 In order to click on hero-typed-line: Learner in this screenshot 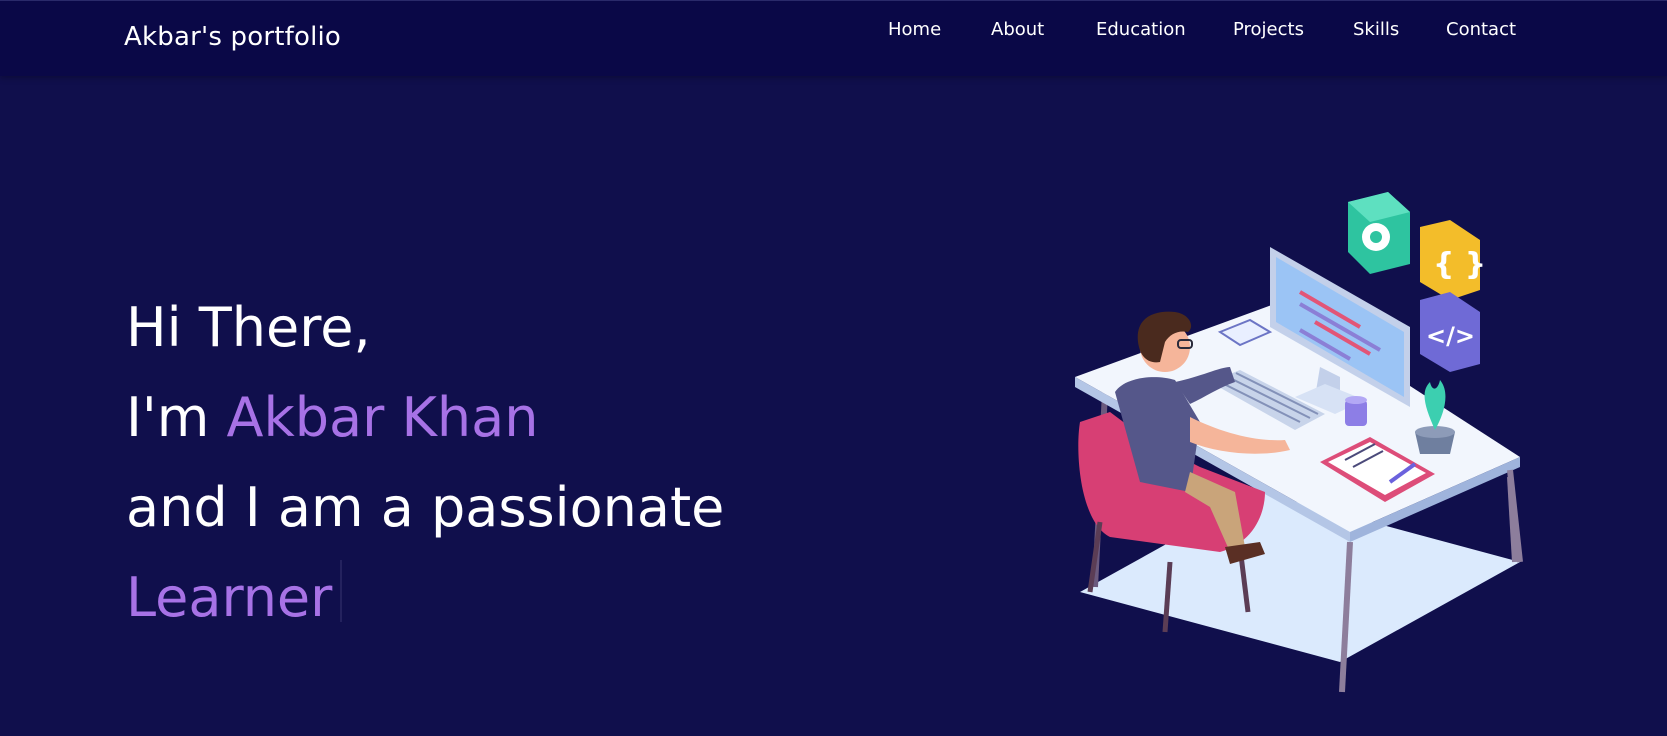, I will do `click(425, 598)`.